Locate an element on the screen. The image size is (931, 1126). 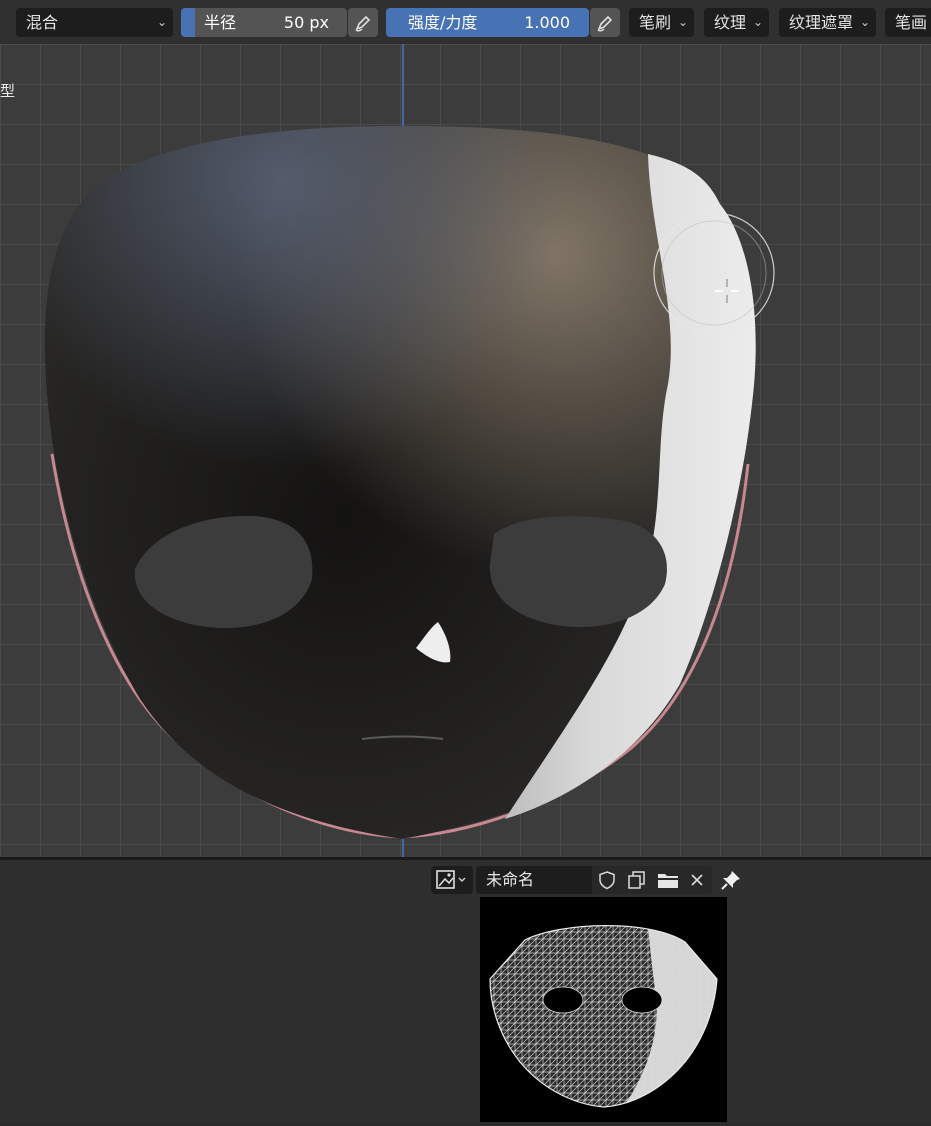
texture-mask-menu: 纹理遮罩 ⌄ is located at coordinates (827, 22).